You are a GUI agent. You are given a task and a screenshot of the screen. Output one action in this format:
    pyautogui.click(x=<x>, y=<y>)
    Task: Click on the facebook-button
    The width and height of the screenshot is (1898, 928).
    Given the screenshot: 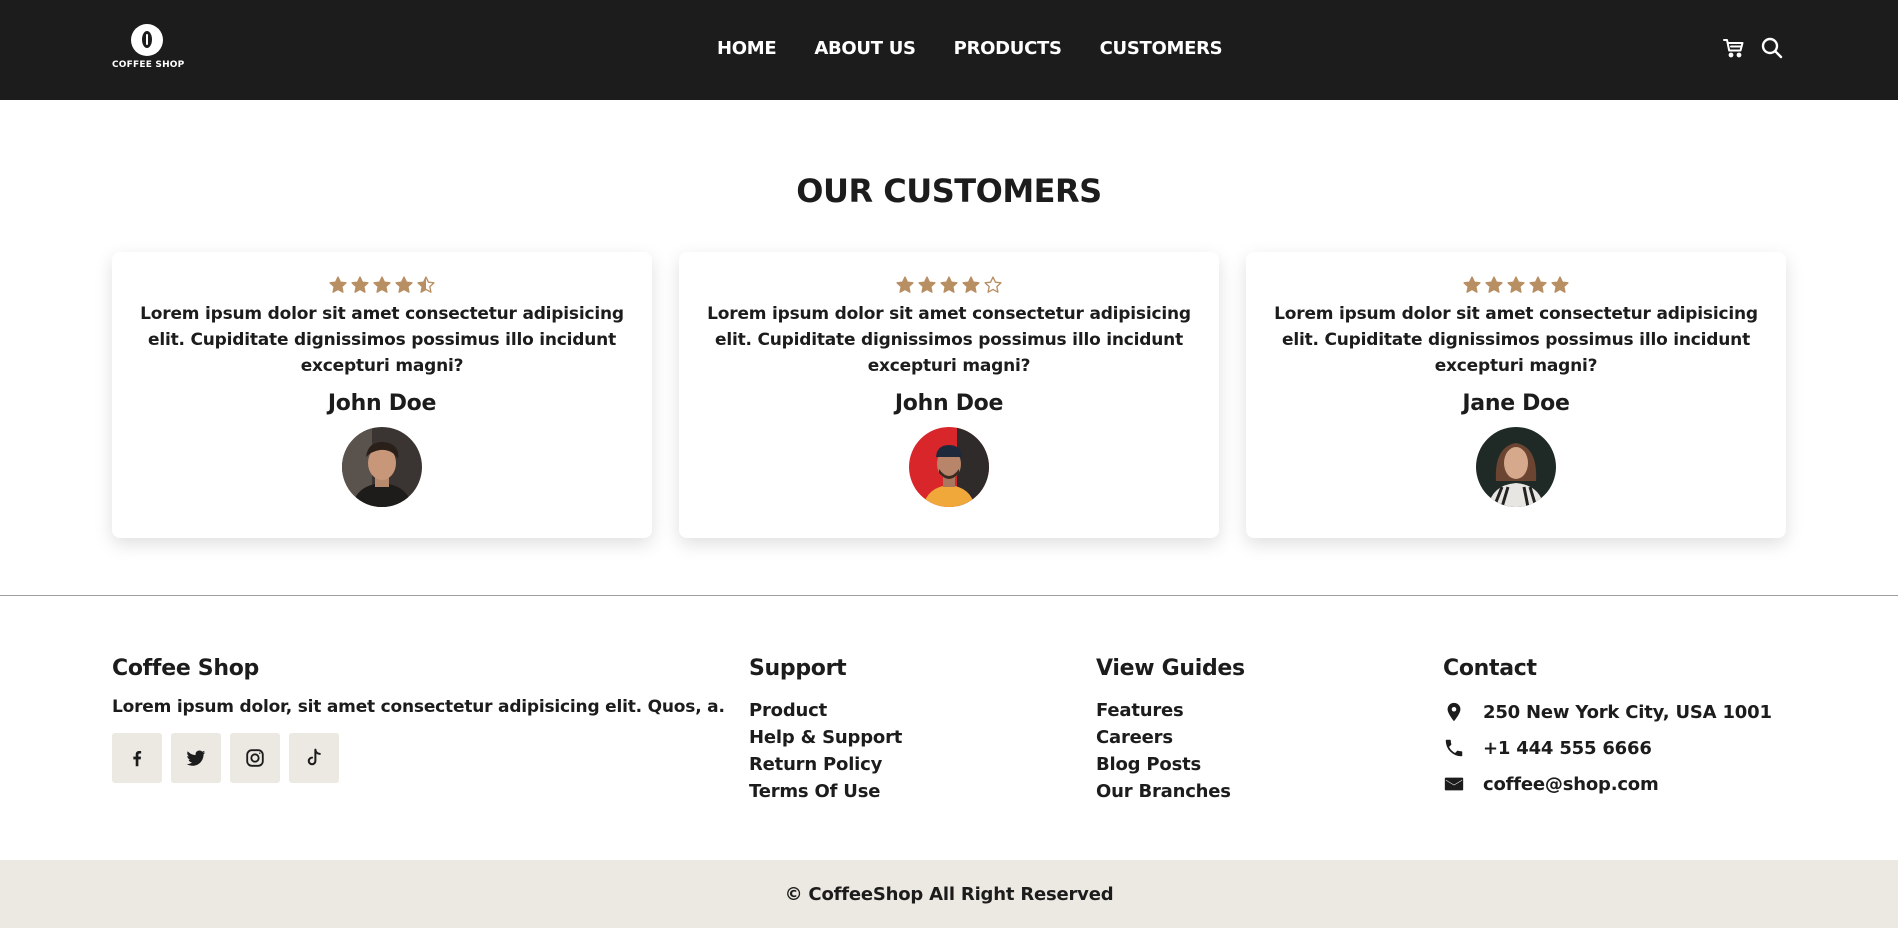 What is the action you would take?
    pyautogui.click(x=137, y=758)
    